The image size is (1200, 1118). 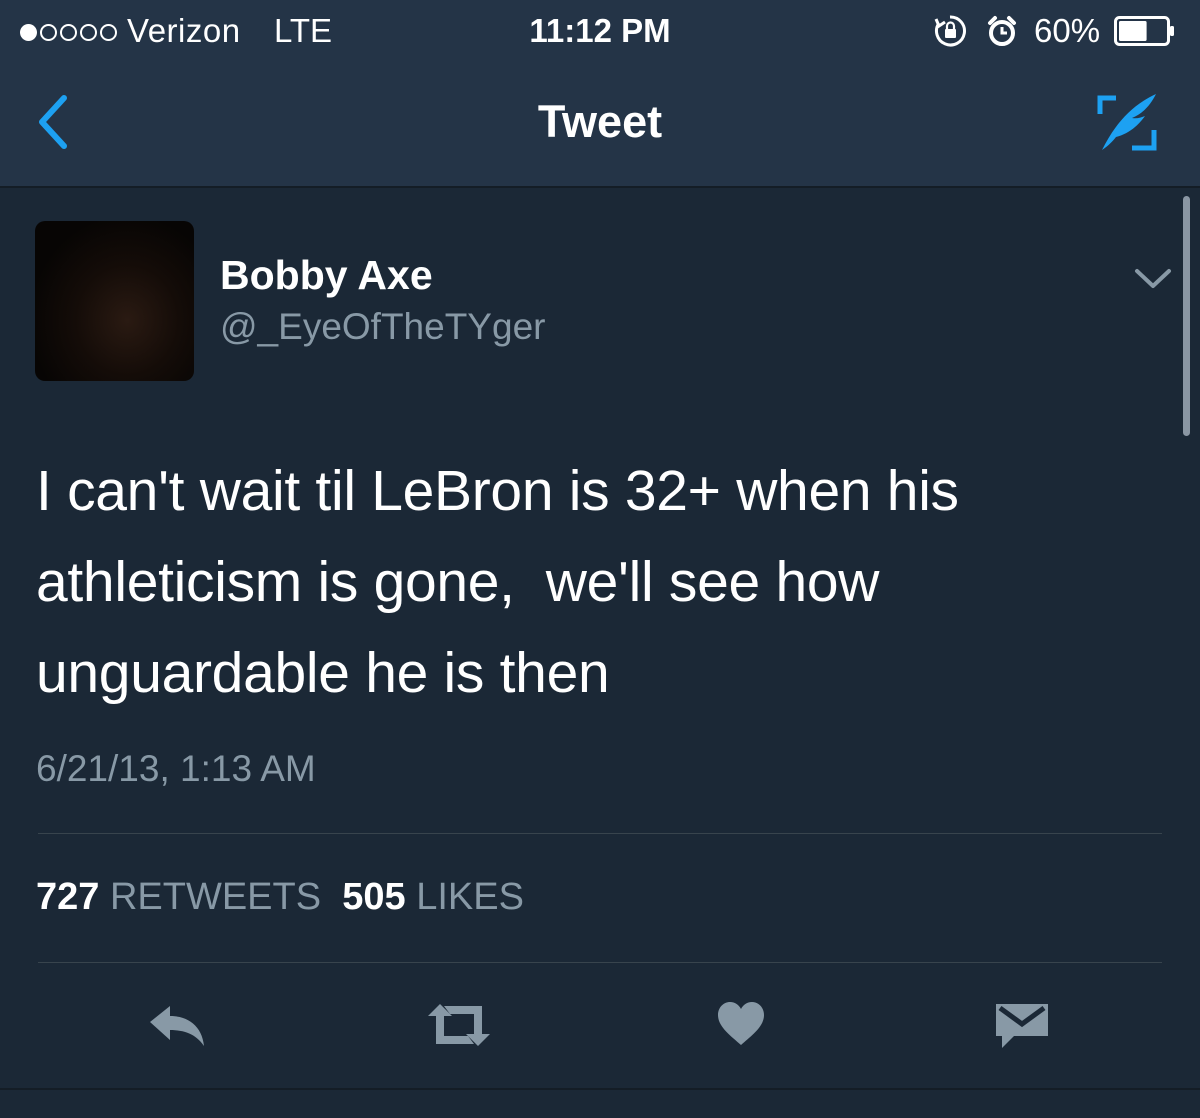 What do you see at coordinates (382, 327) in the screenshot?
I see `author-handle: @_EyeOfTheTYger` at bounding box center [382, 327].